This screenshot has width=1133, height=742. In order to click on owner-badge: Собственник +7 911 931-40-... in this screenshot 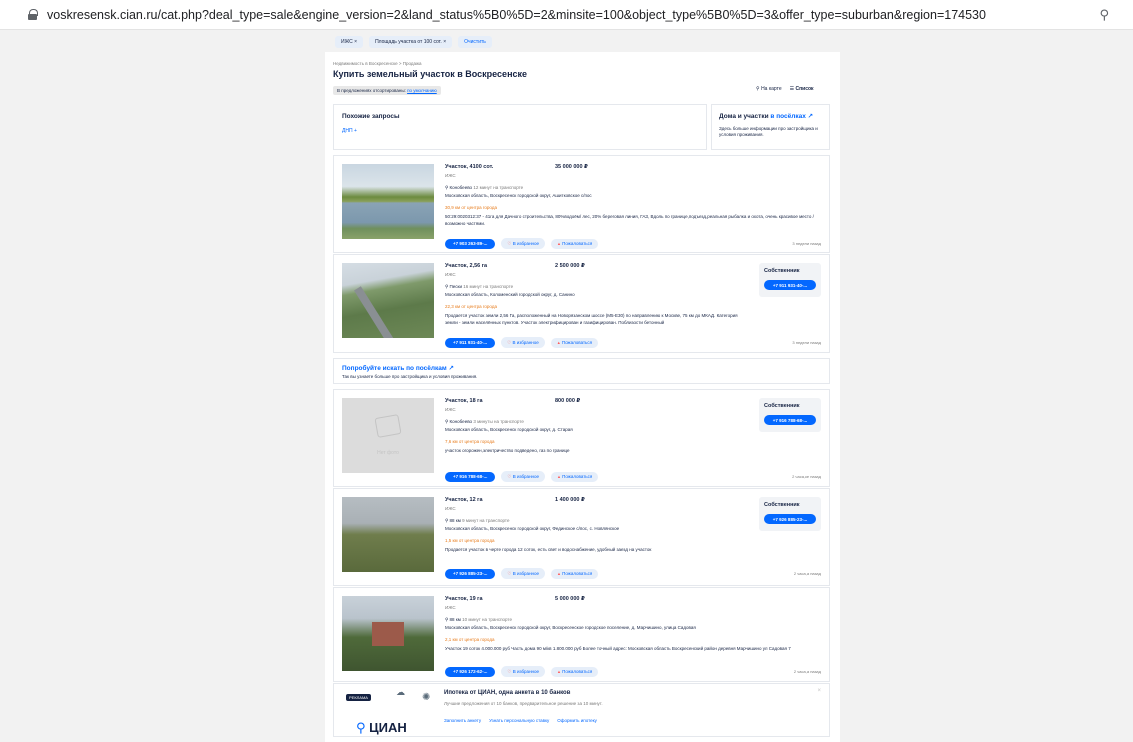, I will do `click(790, 280)`.